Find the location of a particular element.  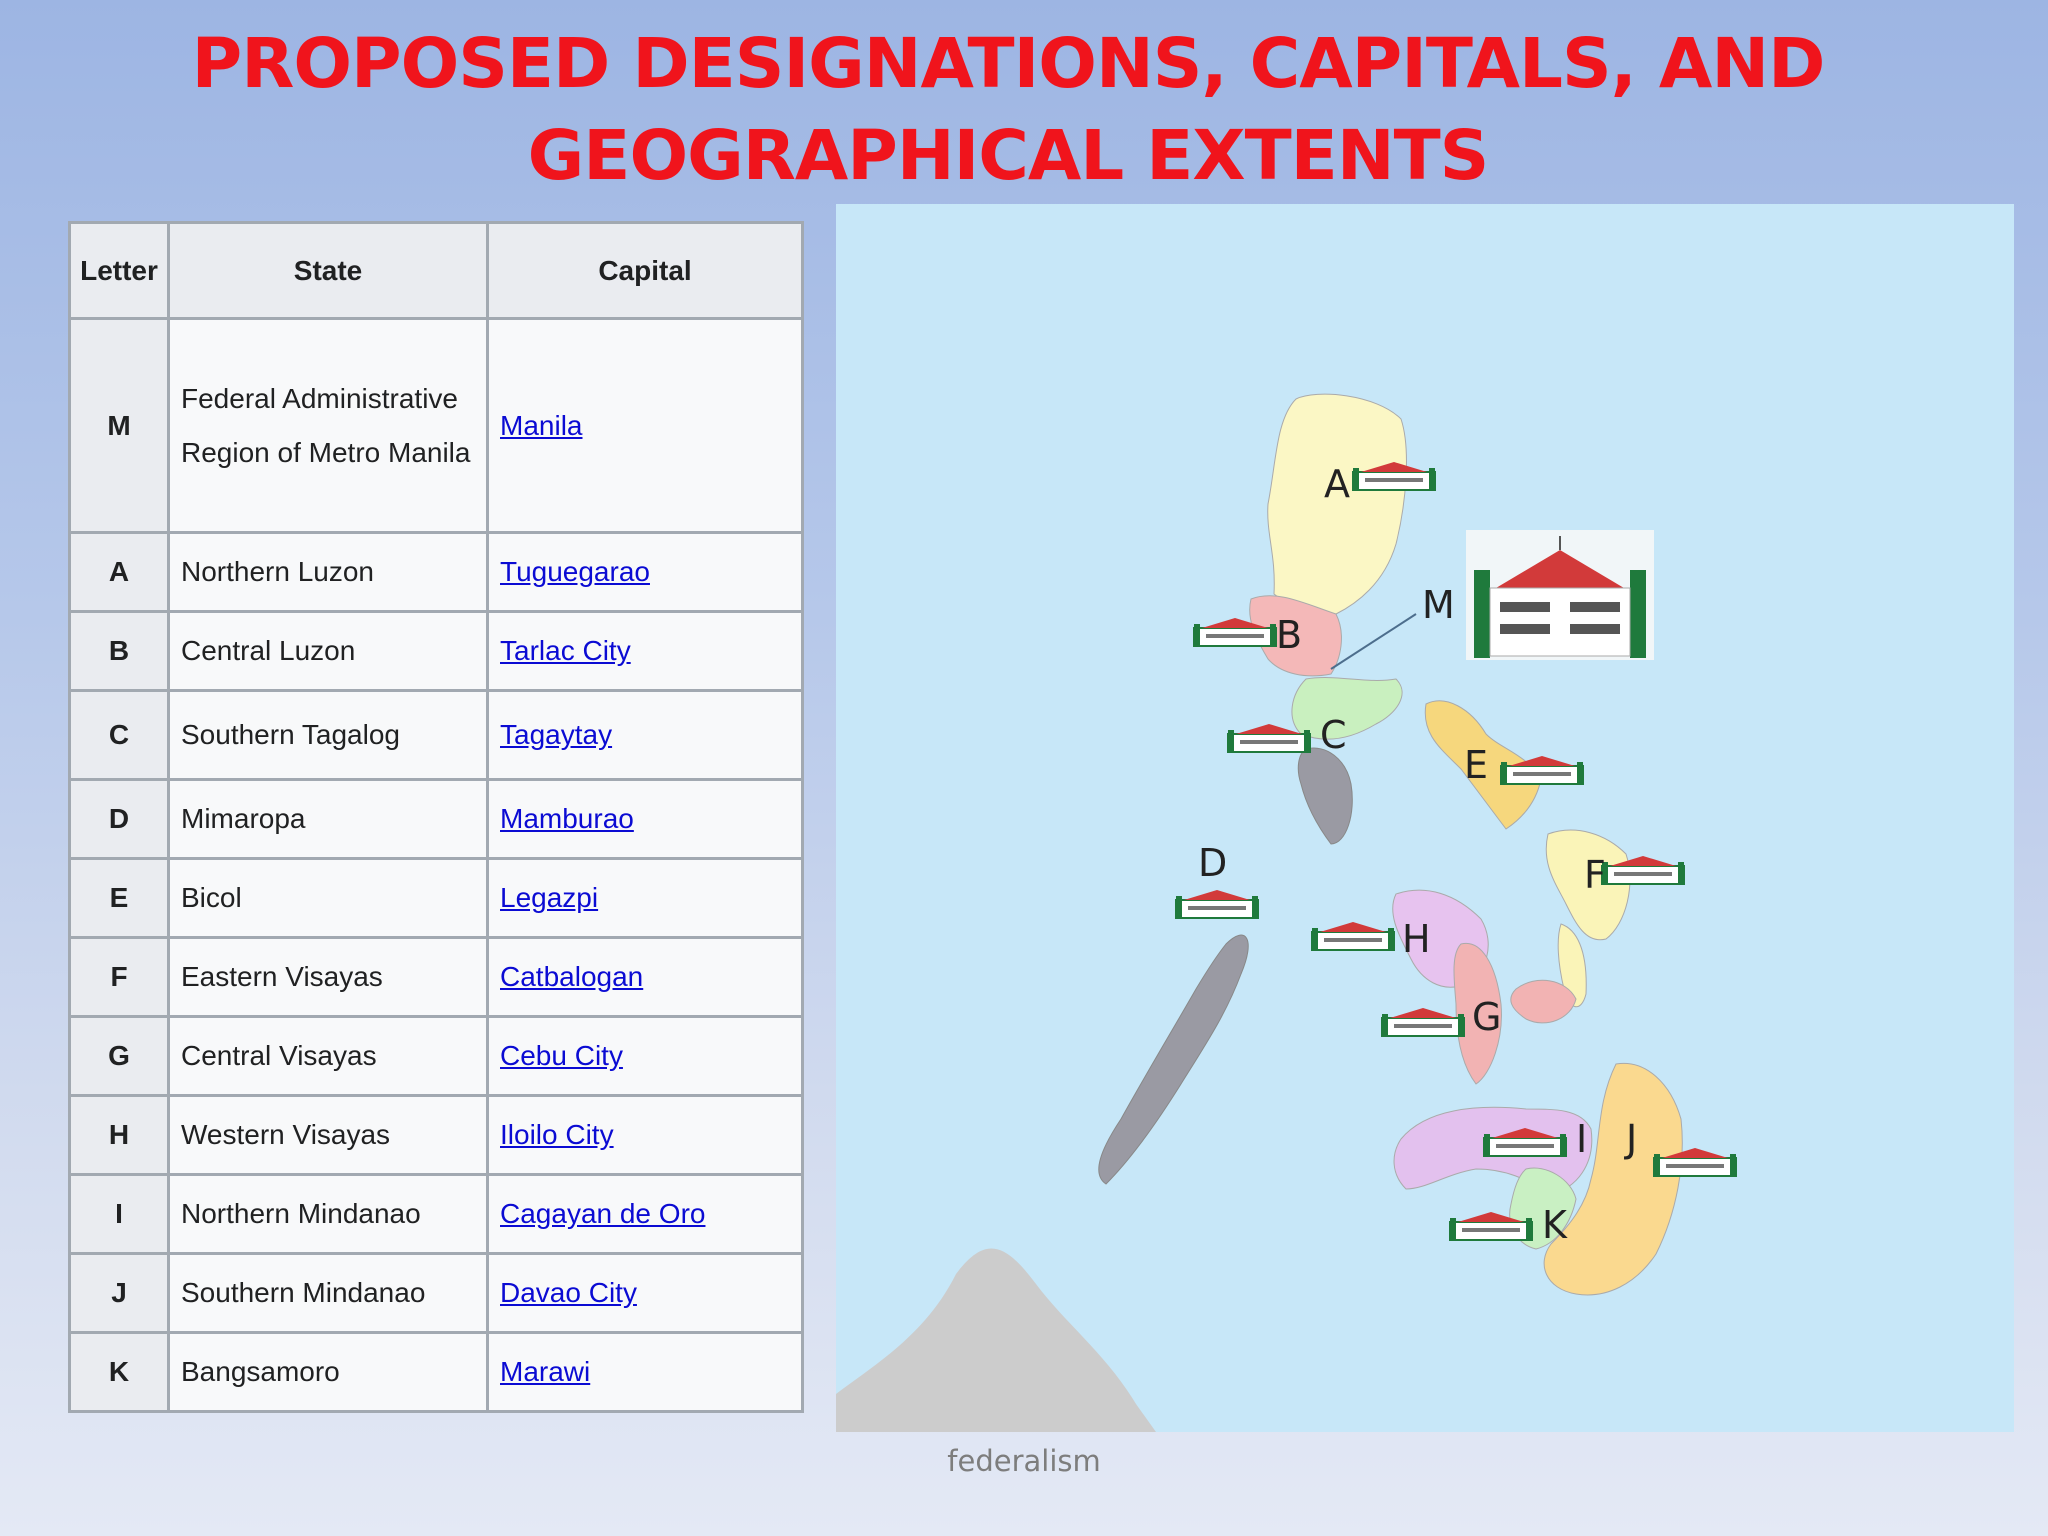

row-capital: Mamburao is located at coordinates (645, 819).